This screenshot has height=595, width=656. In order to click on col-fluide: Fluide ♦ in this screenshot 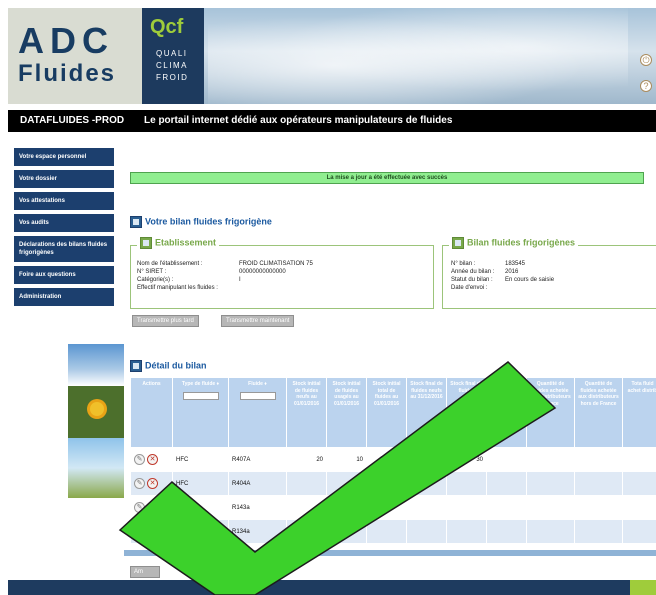, I will do `click(257, 412)`.